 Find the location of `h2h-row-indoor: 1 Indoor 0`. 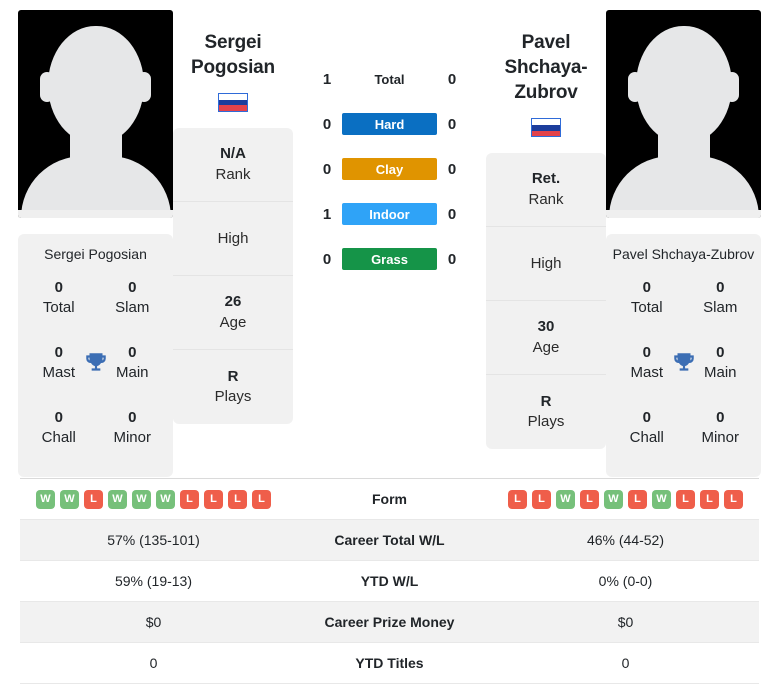

h2h-row-indoor: 1 Indoor 0 is located at coordinates (389, 214).